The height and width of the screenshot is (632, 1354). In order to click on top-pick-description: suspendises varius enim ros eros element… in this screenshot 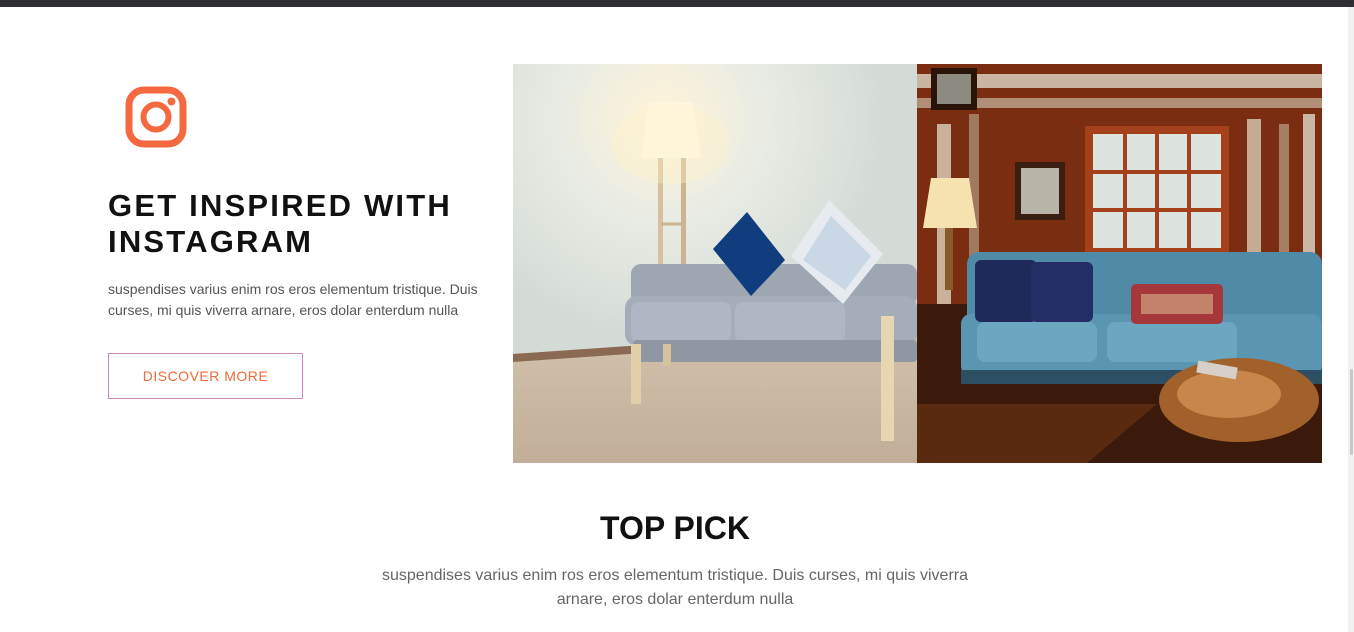, I will do `click(675, 587)`.